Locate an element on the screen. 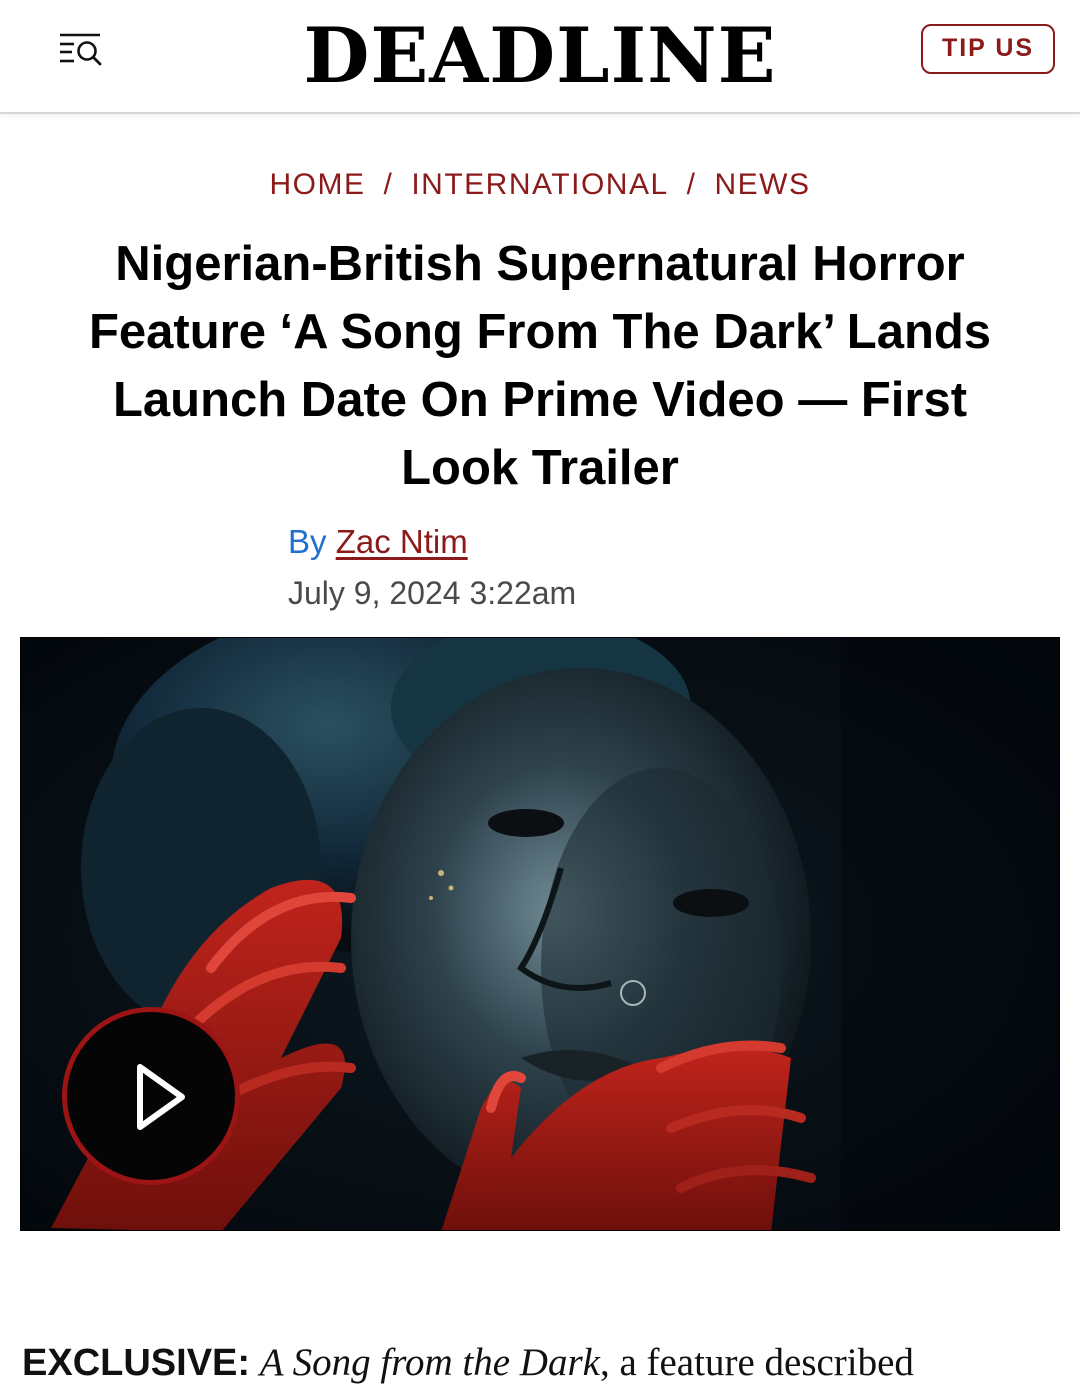  byline: By Zac Ntim is located at coordinates (378, 542).